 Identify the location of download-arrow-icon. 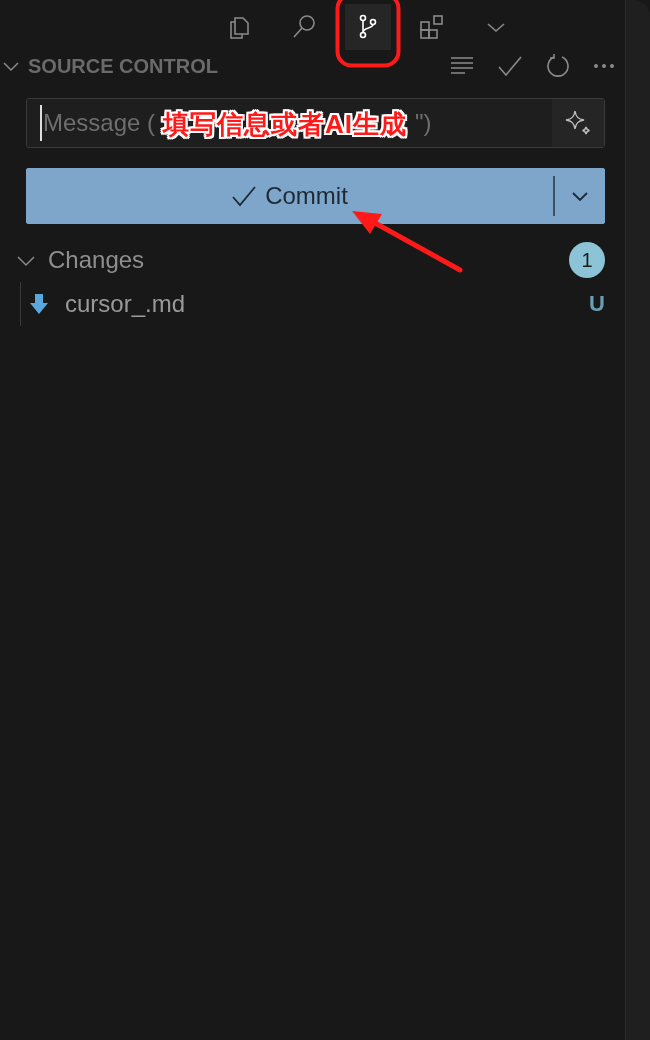
(39, 304).